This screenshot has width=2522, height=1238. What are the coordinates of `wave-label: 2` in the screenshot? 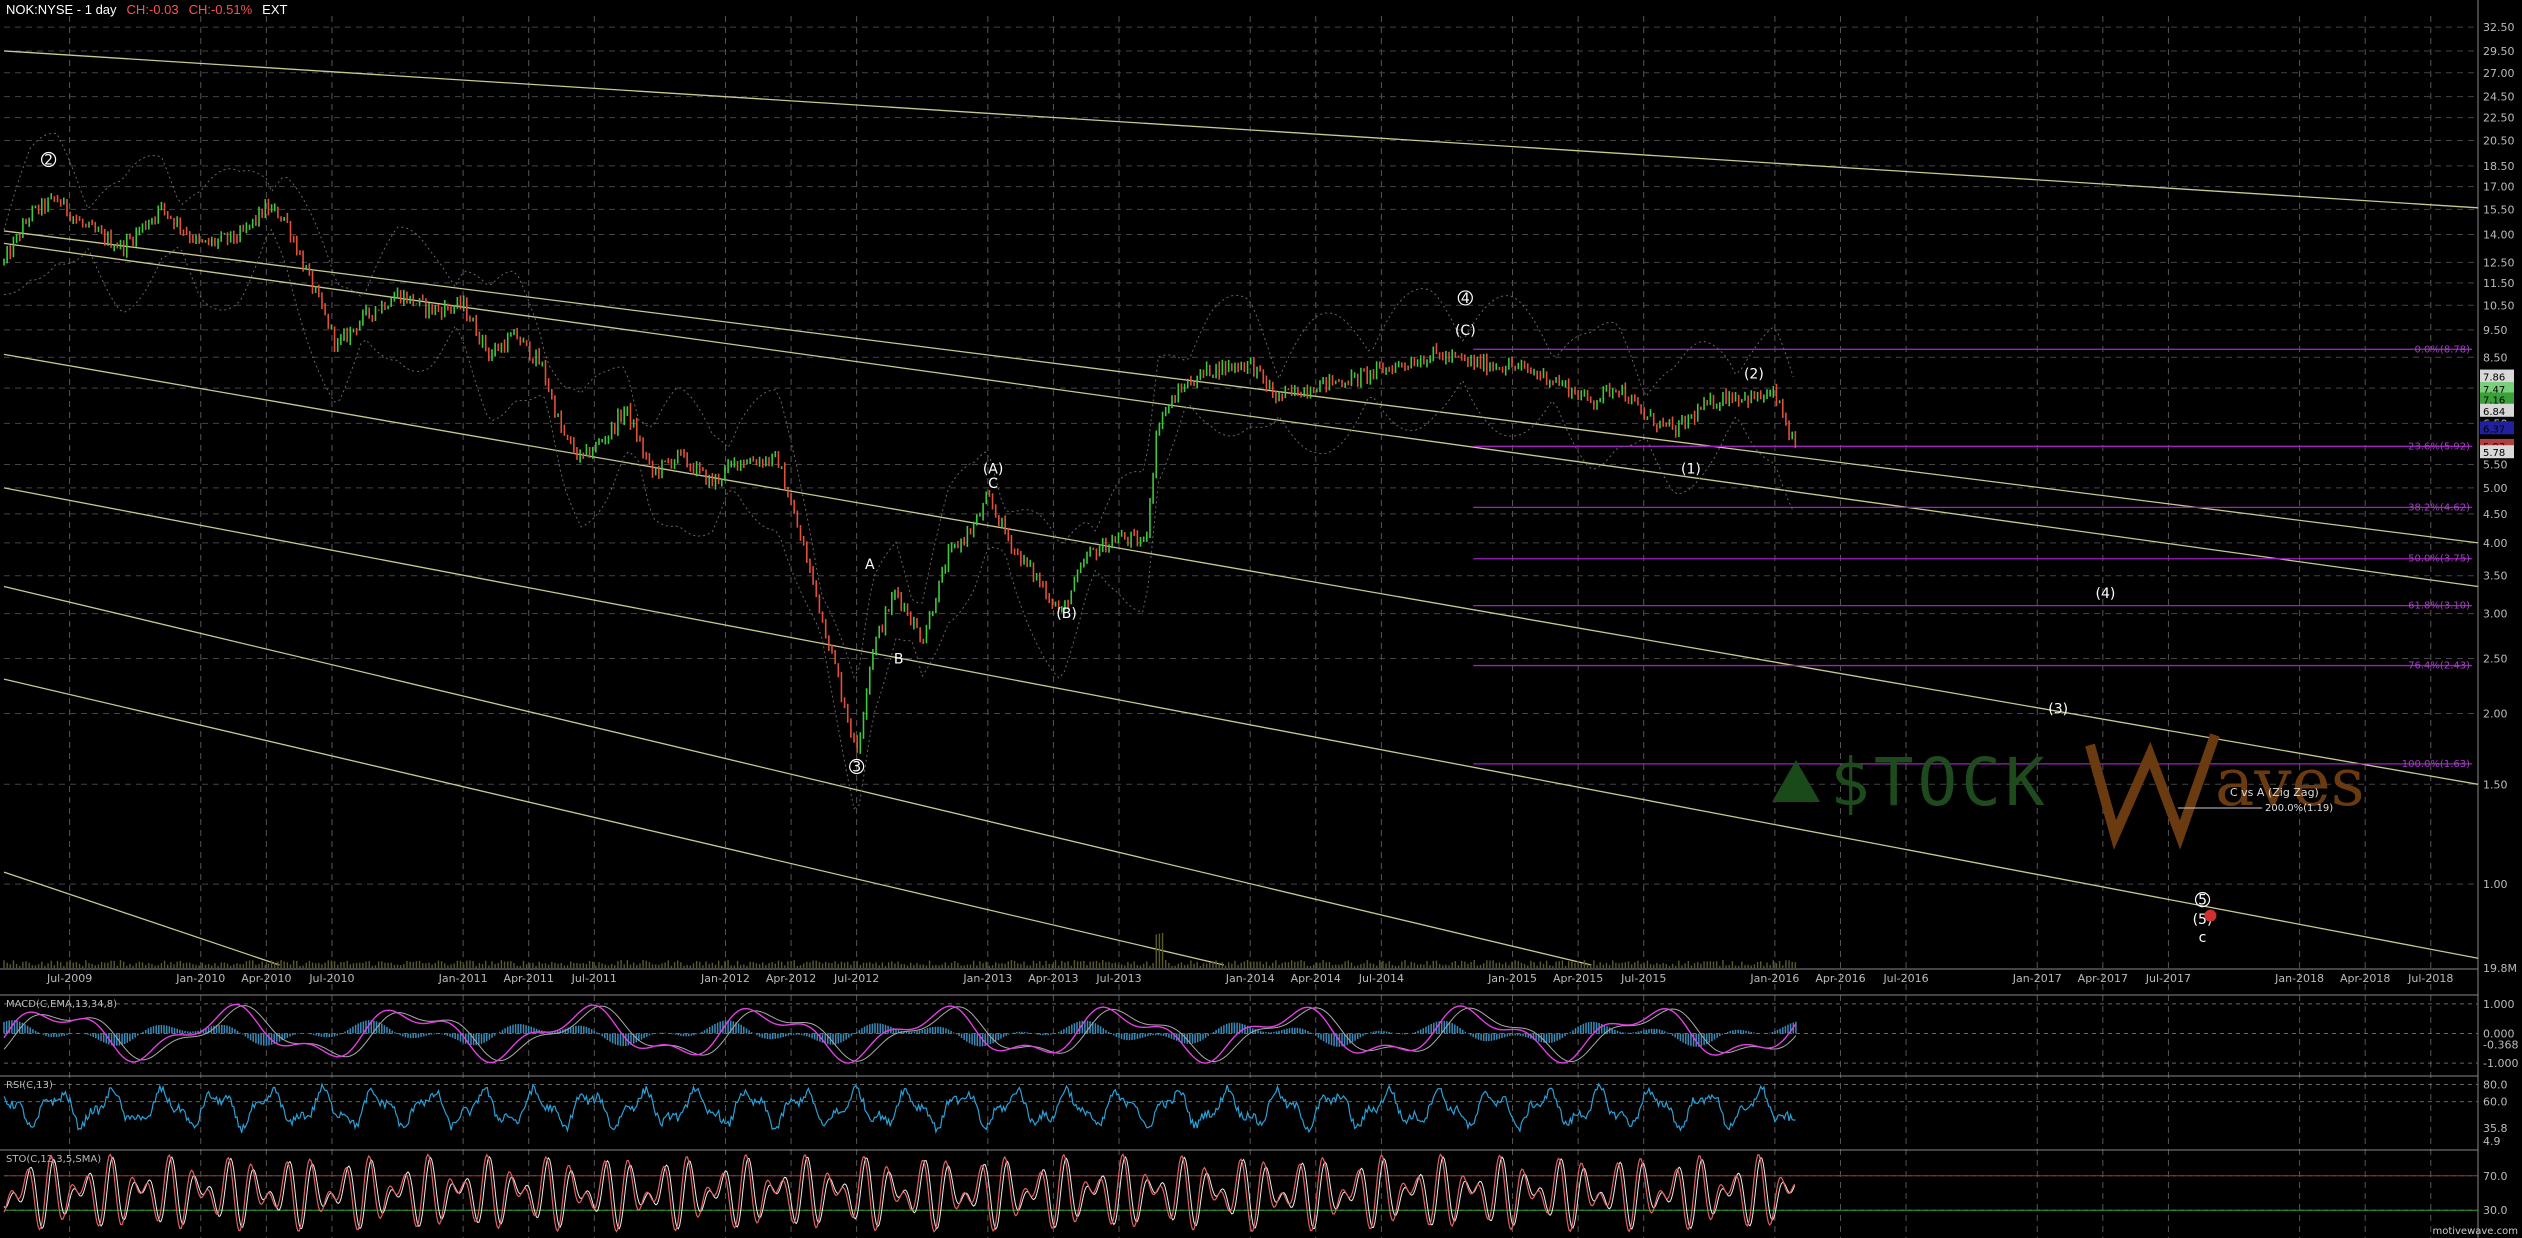 It's located at (48, 160).